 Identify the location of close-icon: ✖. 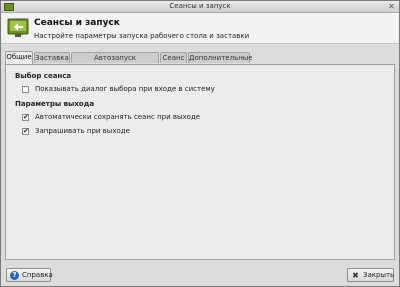
(355, 275).